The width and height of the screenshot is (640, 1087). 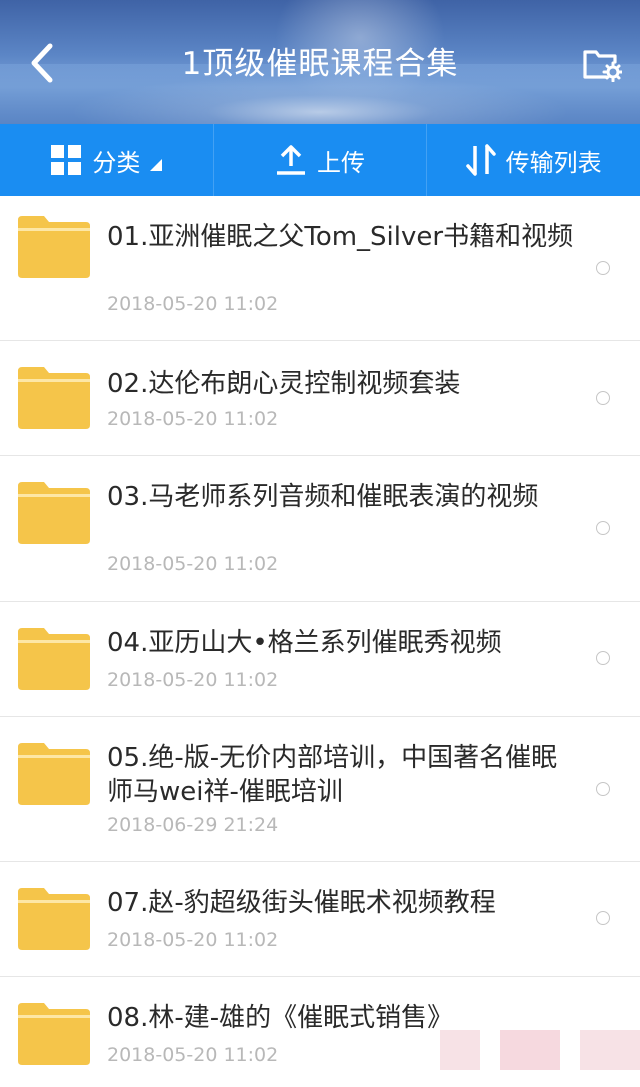 I want to click on folder-settings-button, so click(x=603, y=63).